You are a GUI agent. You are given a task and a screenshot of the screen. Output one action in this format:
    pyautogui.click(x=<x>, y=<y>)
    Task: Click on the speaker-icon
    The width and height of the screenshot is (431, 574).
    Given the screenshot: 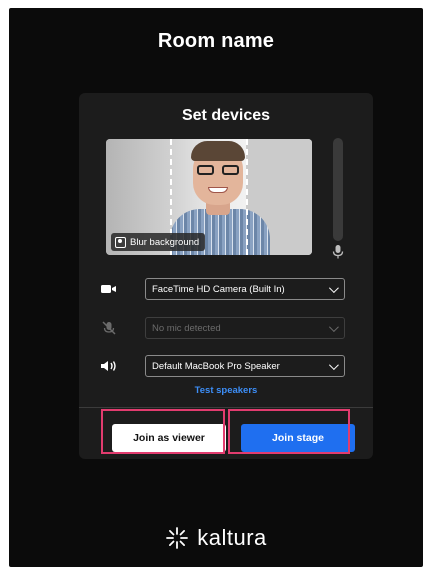 What is the action you would take?
    pyautogui.click(x=108, y=366)
    